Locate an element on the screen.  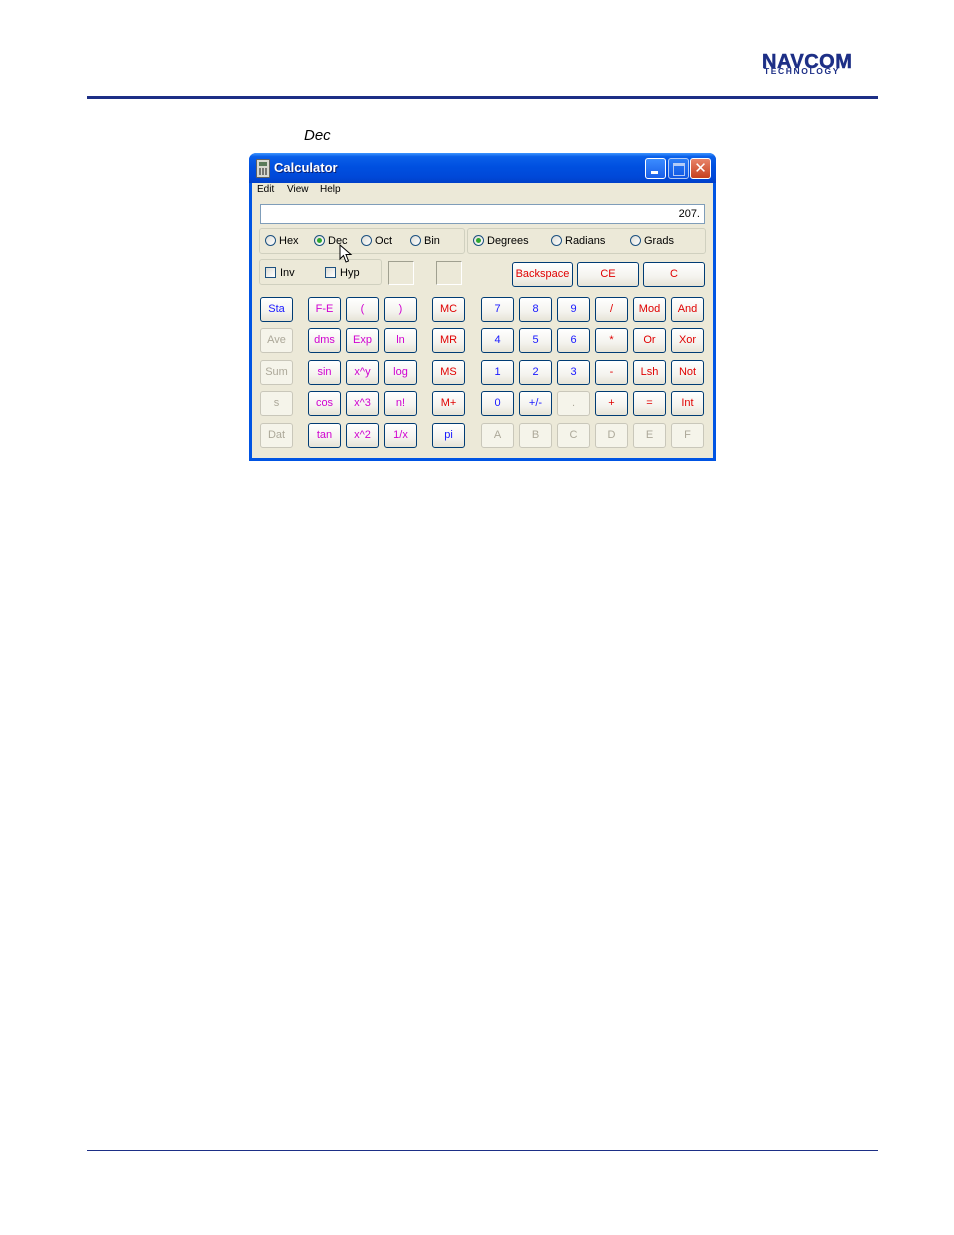
close-button: ✕ is located at coordinates (700, 168).